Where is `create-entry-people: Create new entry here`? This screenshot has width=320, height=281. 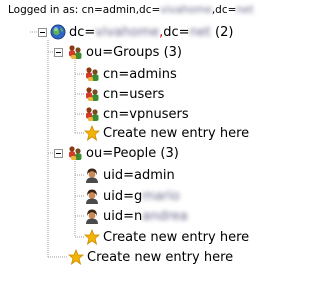 create-entry-people: Create new entry here is located at coordinates (166, 237).